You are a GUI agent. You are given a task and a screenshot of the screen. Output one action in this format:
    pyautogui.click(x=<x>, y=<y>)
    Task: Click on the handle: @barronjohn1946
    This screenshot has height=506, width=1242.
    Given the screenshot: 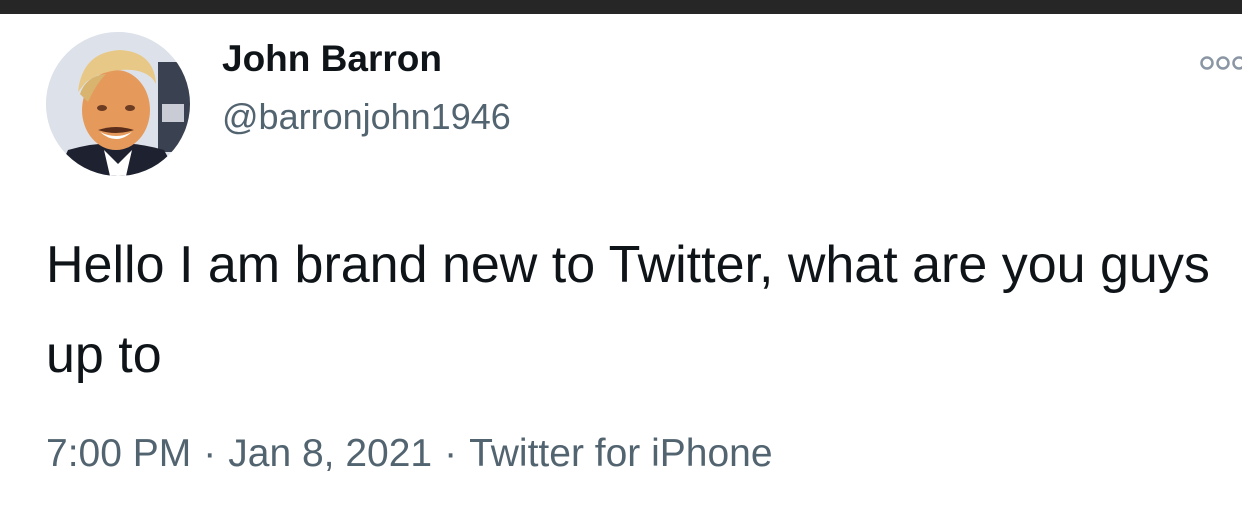 What is the action you would take?
    pyautogui.click(x=366, y=117)
    